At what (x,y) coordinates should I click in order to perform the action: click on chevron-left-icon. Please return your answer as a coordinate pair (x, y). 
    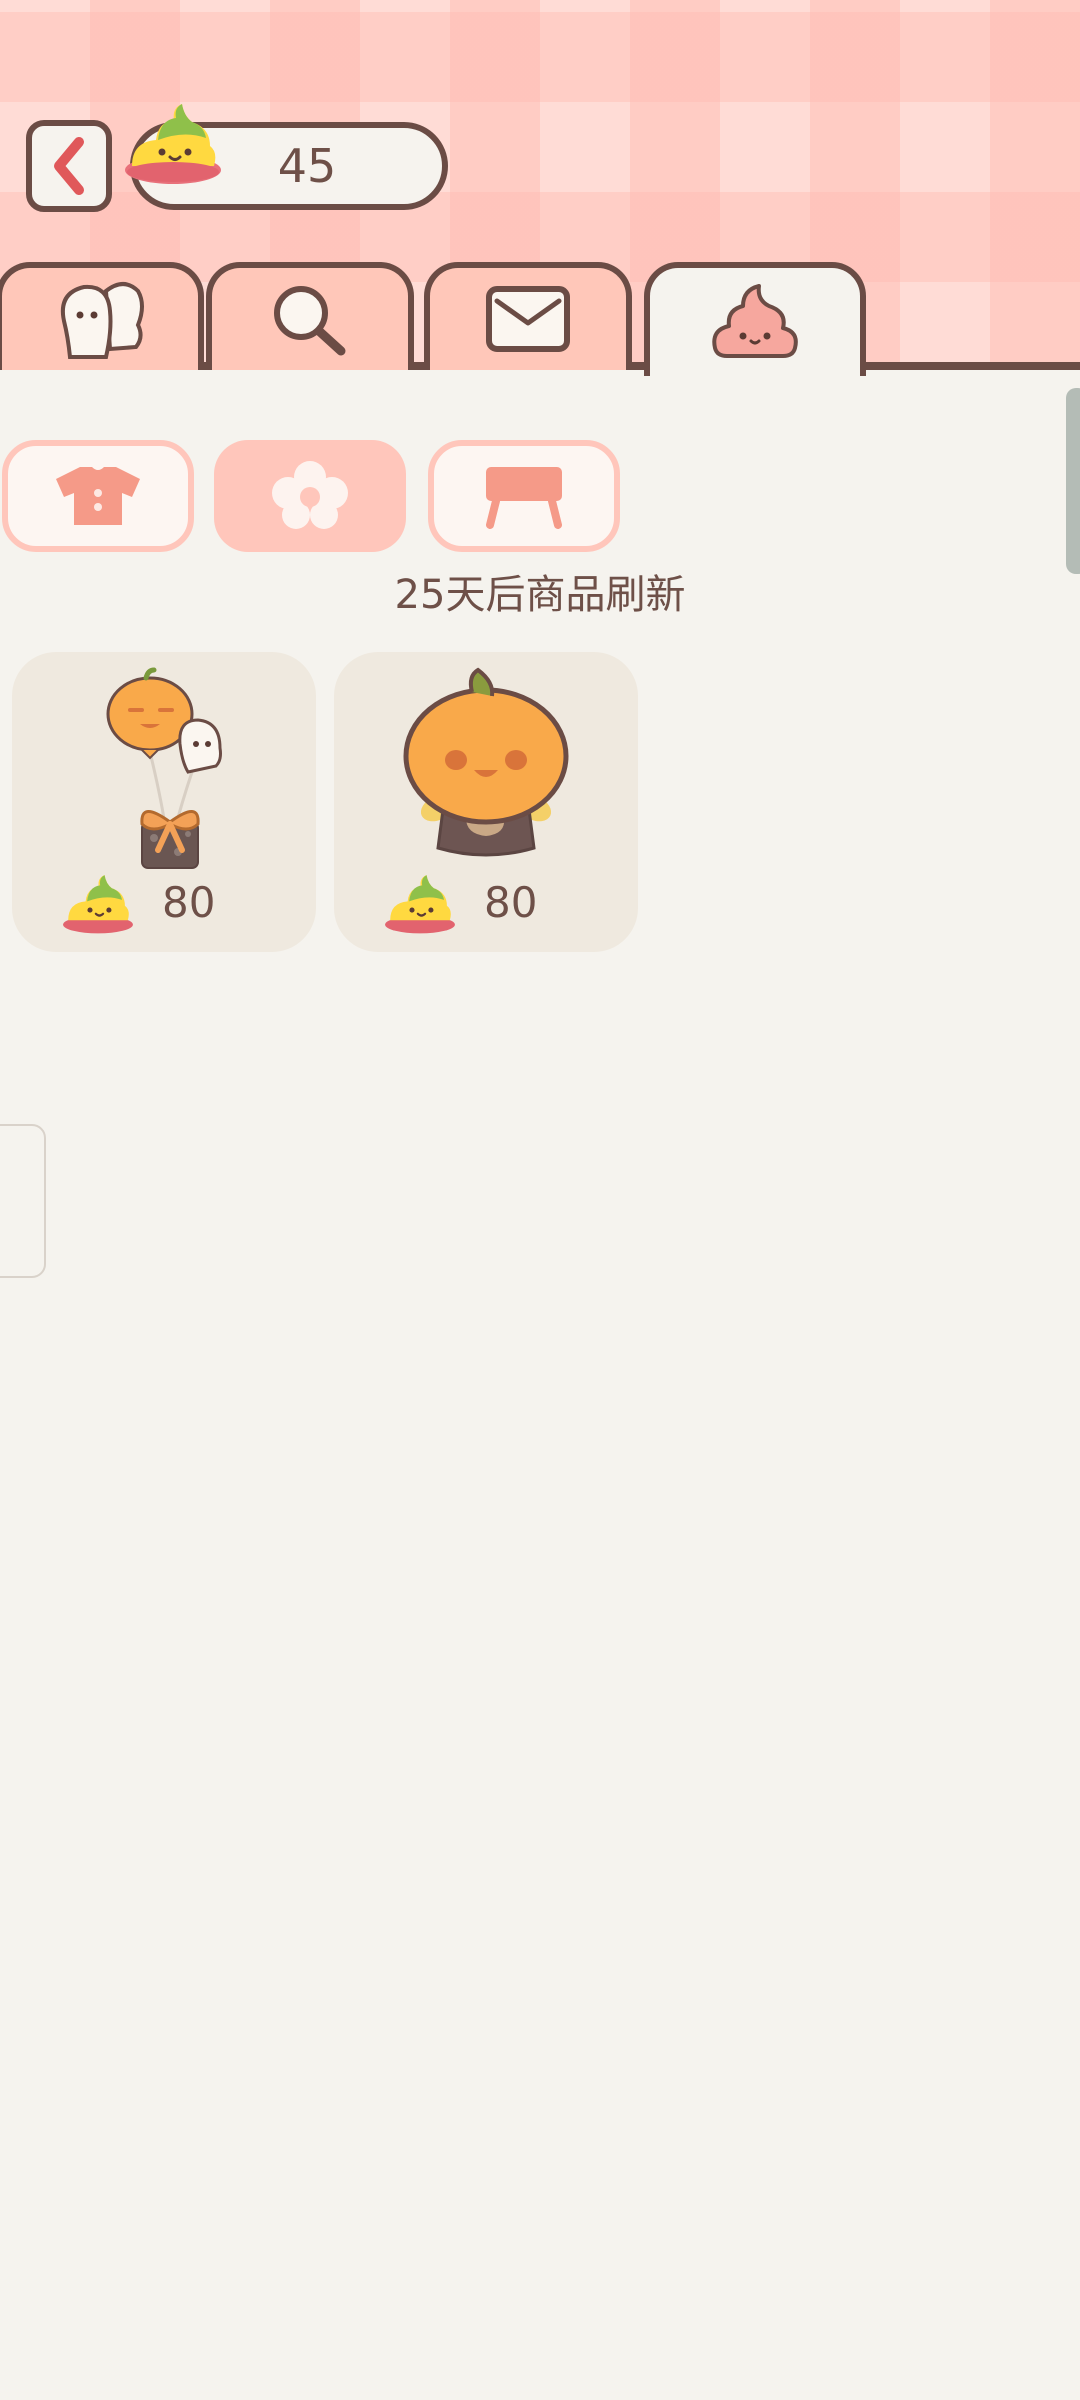
    Looking at the image, I should click on (69, 166).